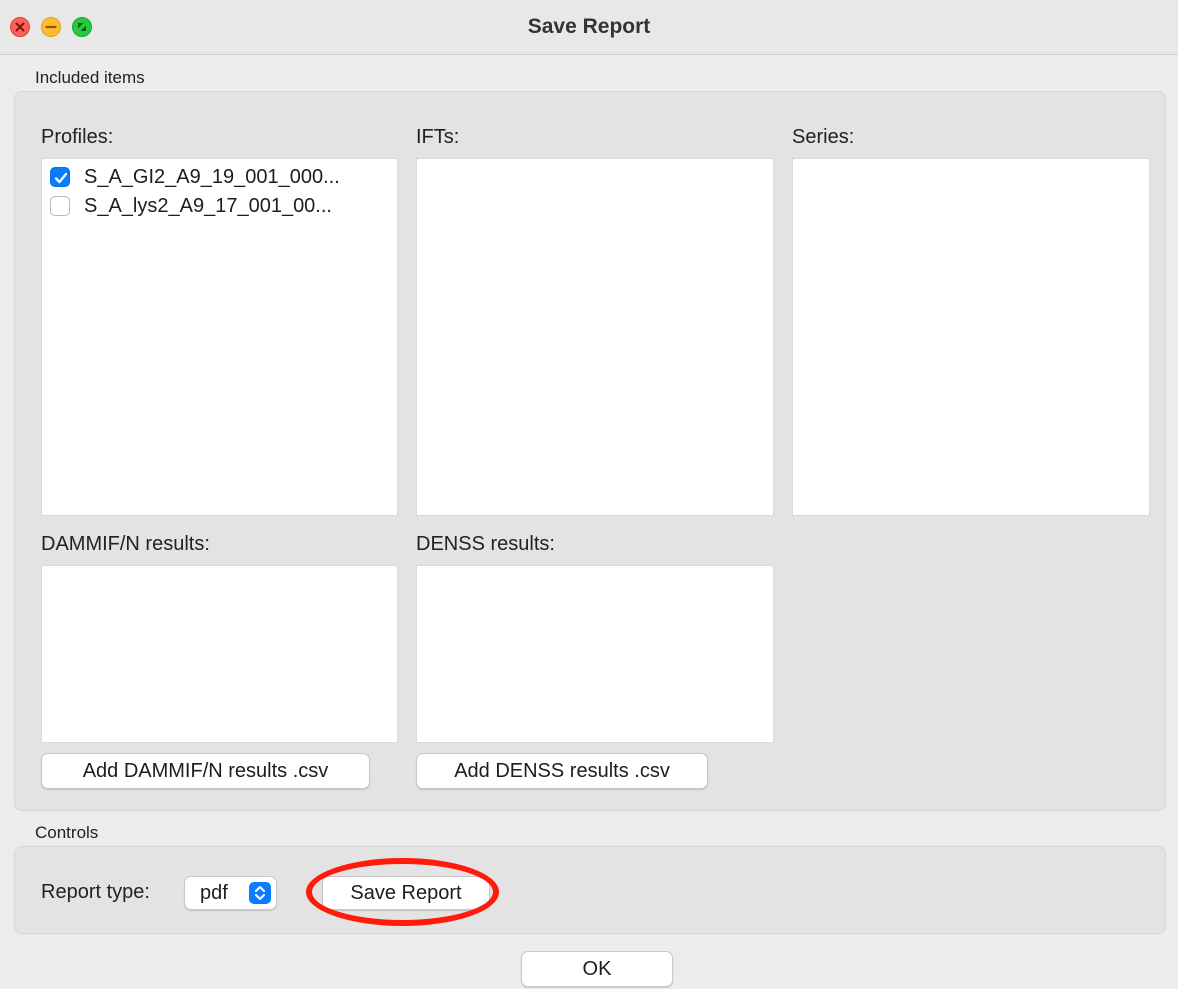 This screenshot has width=1178, height=989. I want to click on included-items-label: Included items, so click(90, 77).